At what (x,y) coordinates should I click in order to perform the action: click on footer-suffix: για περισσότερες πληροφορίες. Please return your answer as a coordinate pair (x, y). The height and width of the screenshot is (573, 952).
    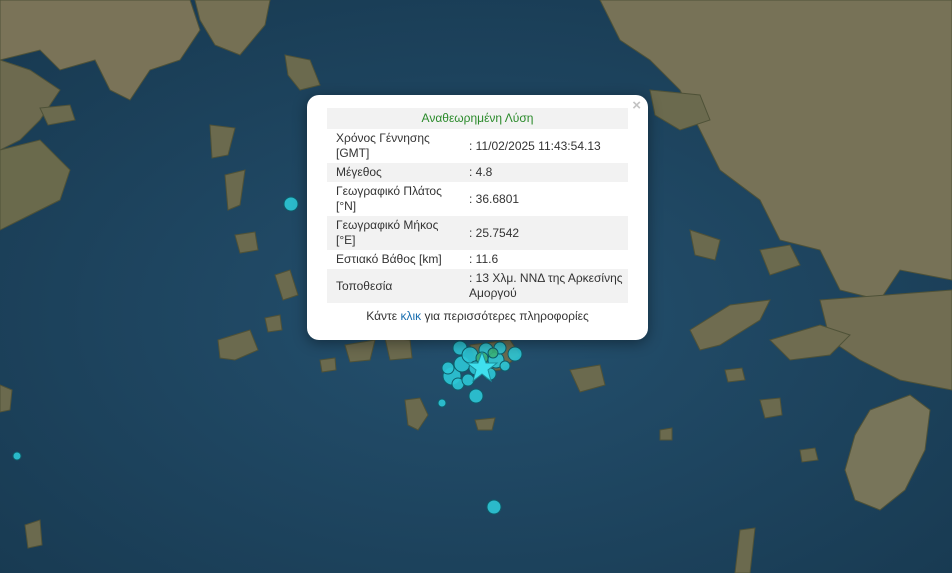
    Looking at the image, I should click on (506, 316).